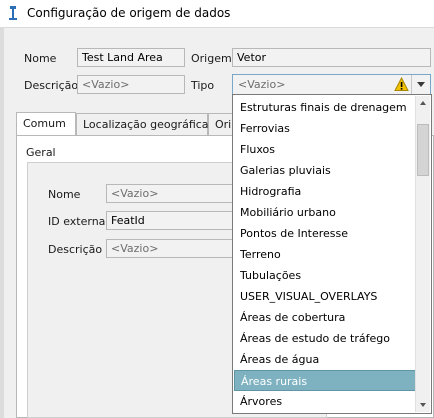  What do you see at coordinates (325, 149) in the screenshot?
I see `dropdown-item: Fluxos` at bounding box center [325, 149].